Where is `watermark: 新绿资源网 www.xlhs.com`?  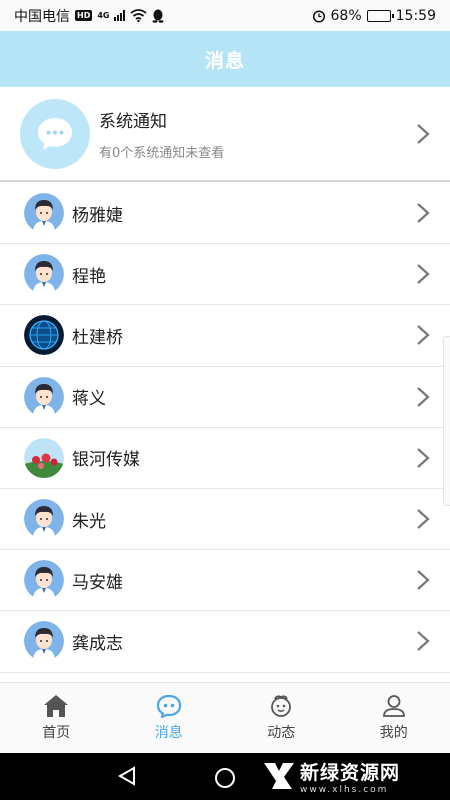 watermark: 新绿资源网 www.xlhs.com is located at coordinates (331, 776).